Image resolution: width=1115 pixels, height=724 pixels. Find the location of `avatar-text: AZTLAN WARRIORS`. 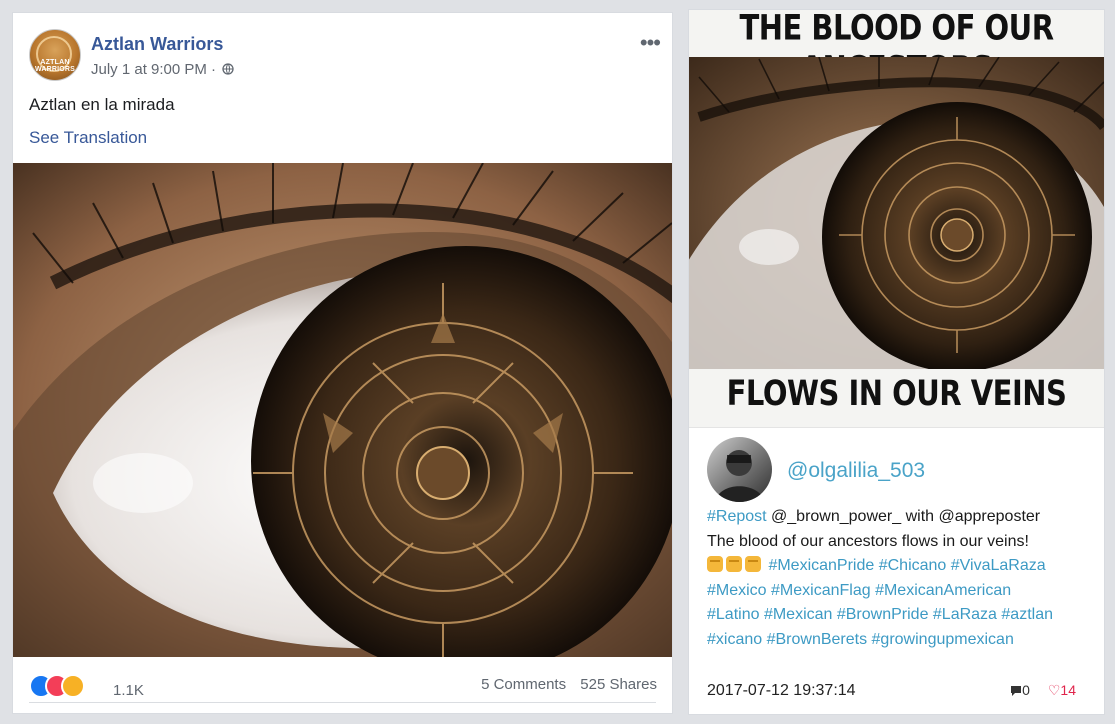

avatar-text: AZTLAN WARRIORS is located at coordinates (55, 66).